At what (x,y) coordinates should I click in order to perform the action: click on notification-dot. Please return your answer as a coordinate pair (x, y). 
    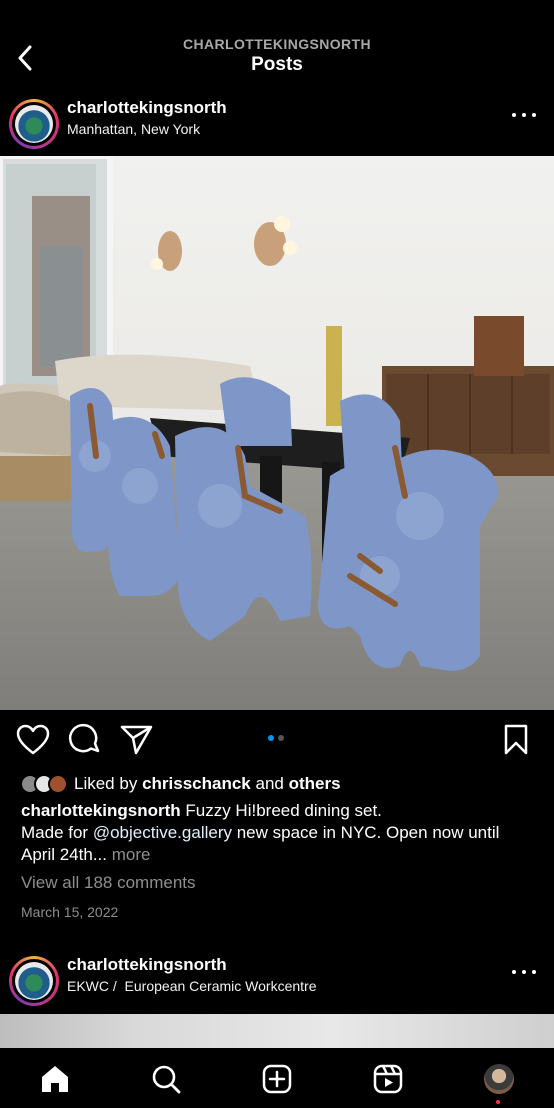
    Looking at the image, I should click on (498, 1102).